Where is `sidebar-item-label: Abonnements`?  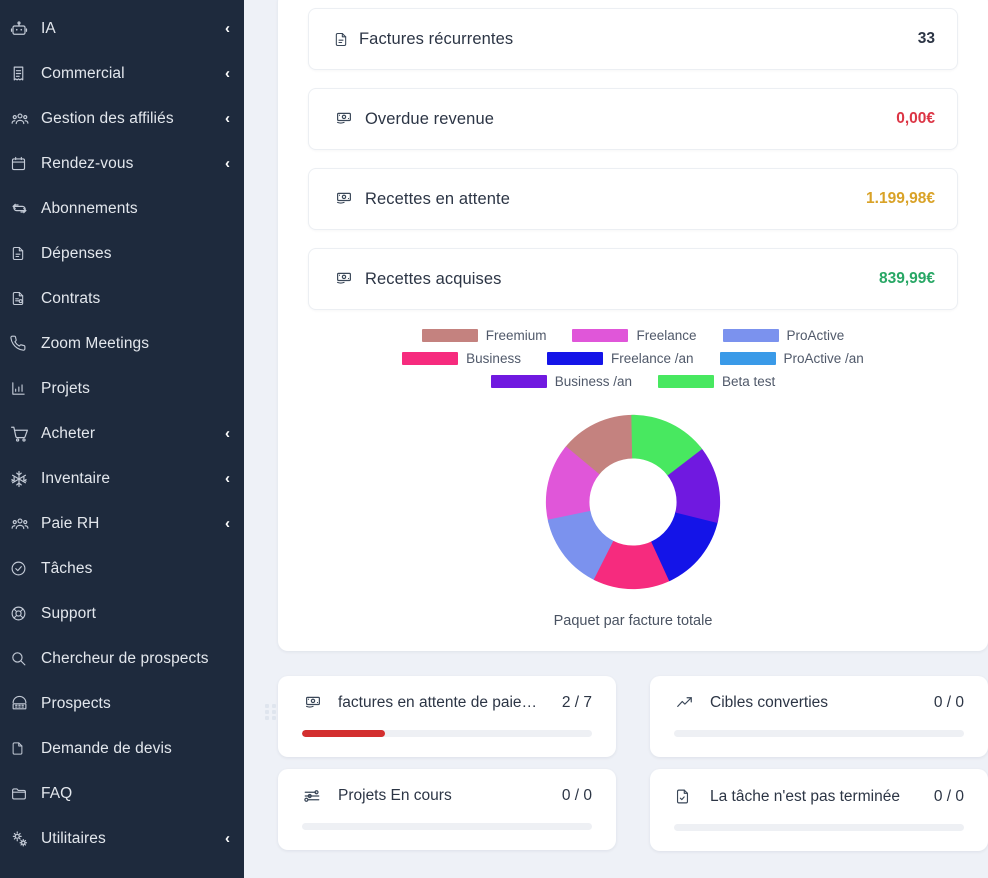
sidebar-item-label: Abonnements is located at coordinates (89, 208).